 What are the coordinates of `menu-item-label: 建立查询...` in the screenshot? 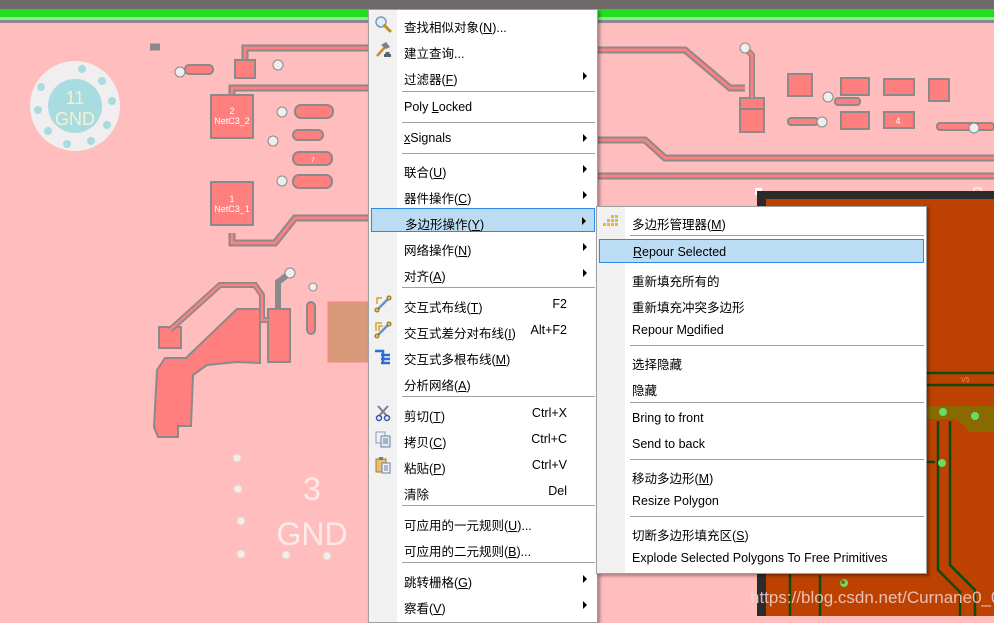 It's located at (434, 52).